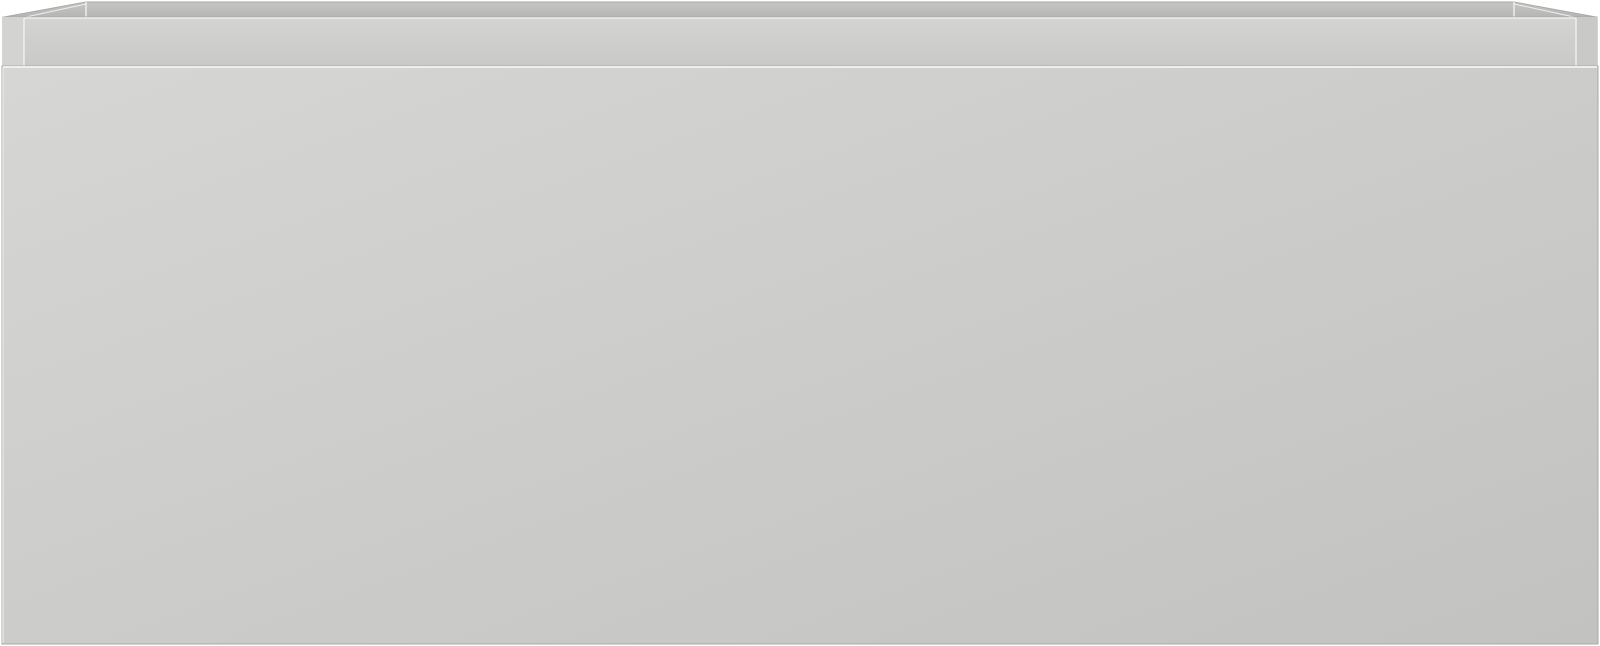  What do you see at coordinates (800, 9) in the screenshot?
I see `drawer-back-wall` at bounding box center [800, 9].